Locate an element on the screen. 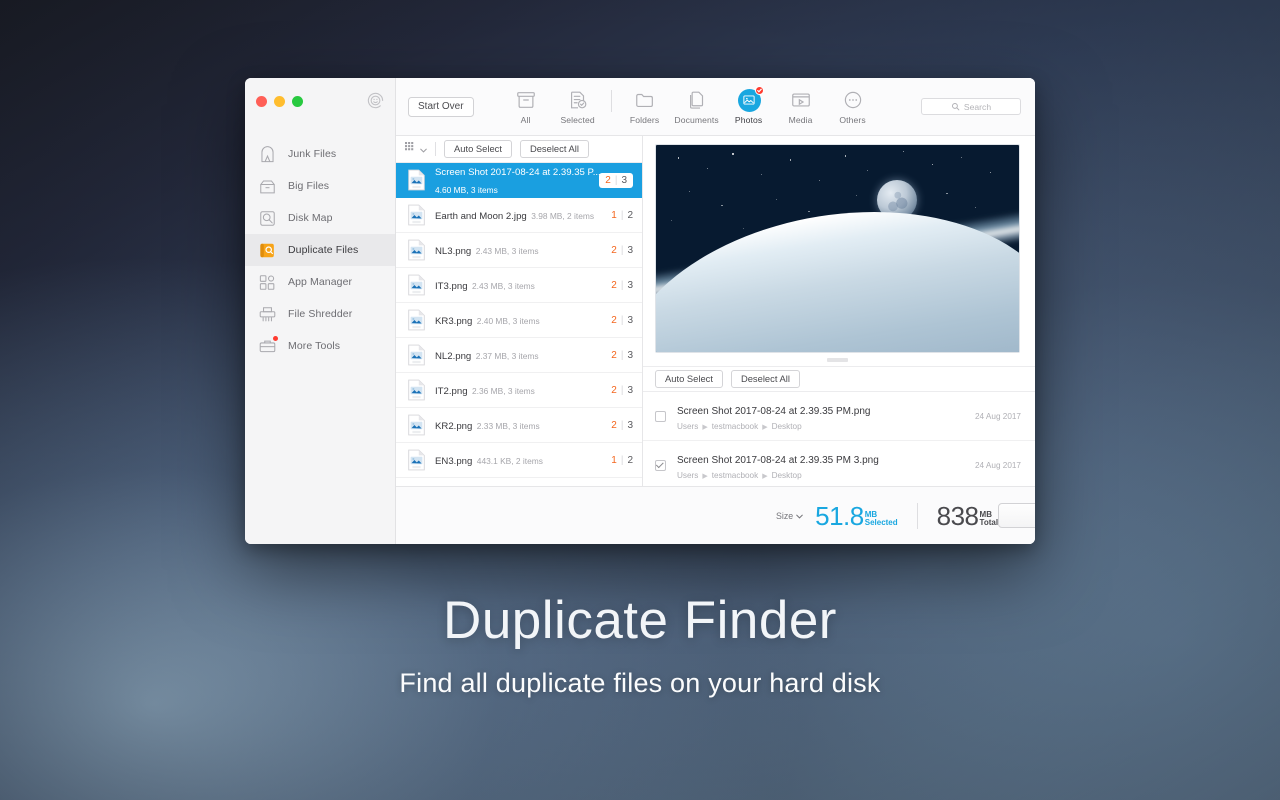 The width and height of the screenshot is (1280, 800). minimize-button is located at coordinates (279, 101).